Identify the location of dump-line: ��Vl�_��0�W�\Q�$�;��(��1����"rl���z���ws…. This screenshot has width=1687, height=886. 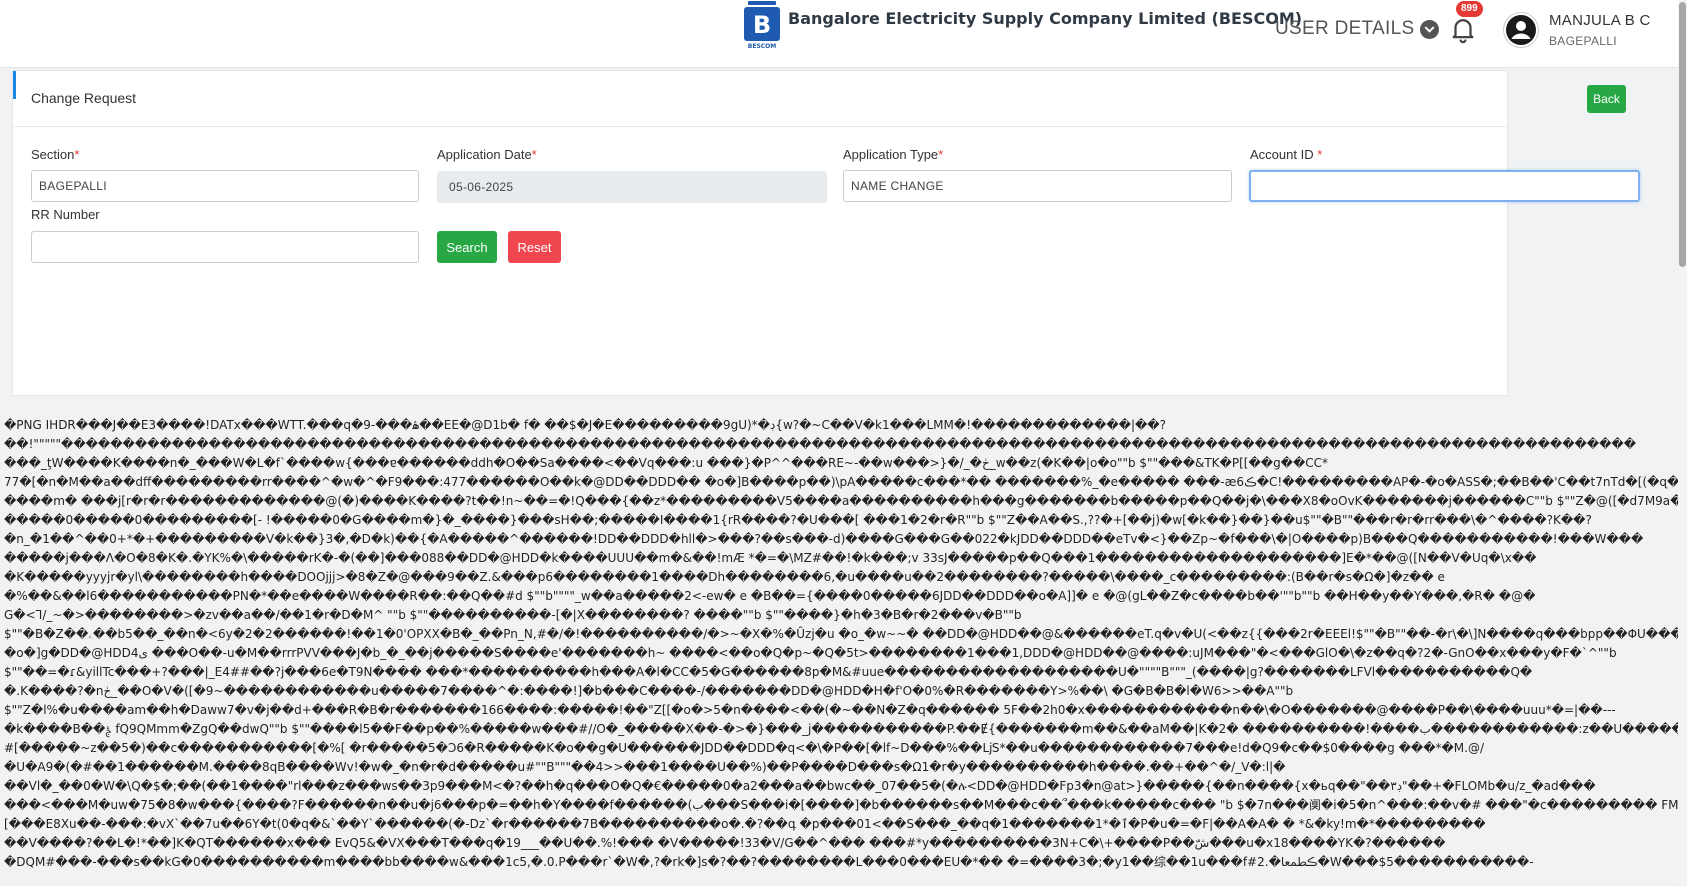
(800, 786).